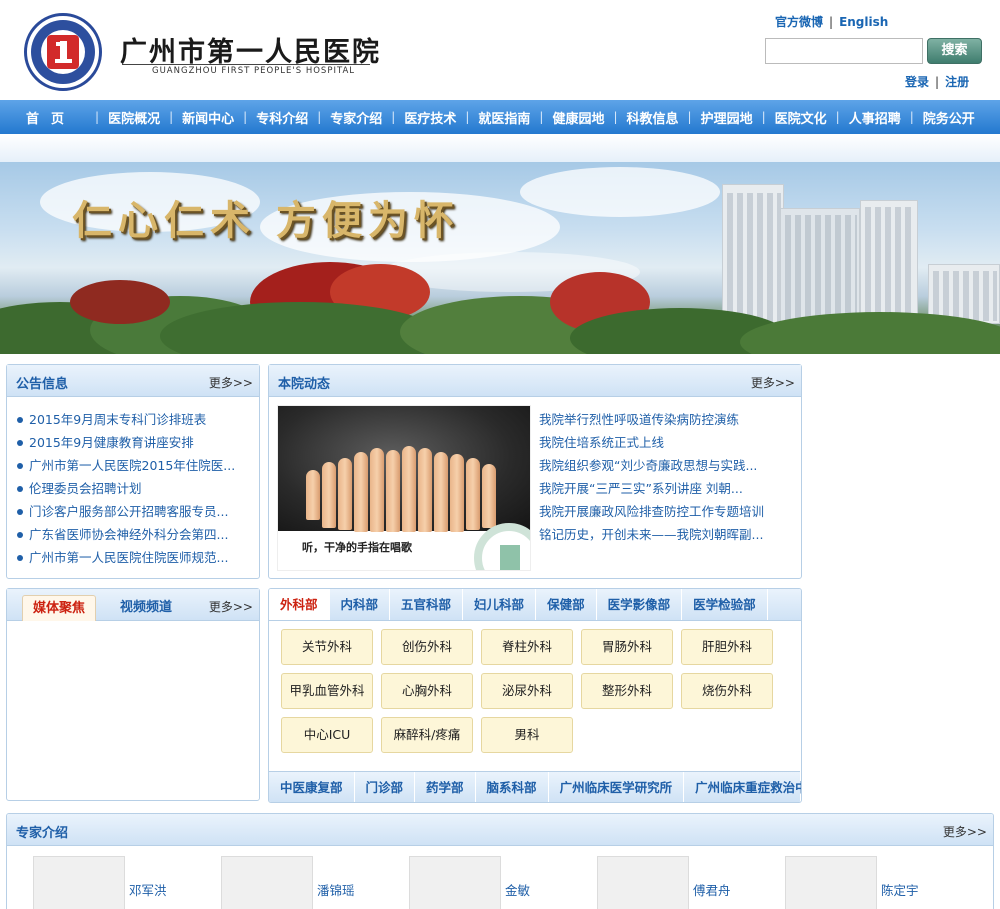 The height and width of the screenshot is (909, 1000). Describe the element at coordinates (133, 694) in the screenshot. I see `media-panel: 媒体聚焦 视频频道 更多>>` at that location.